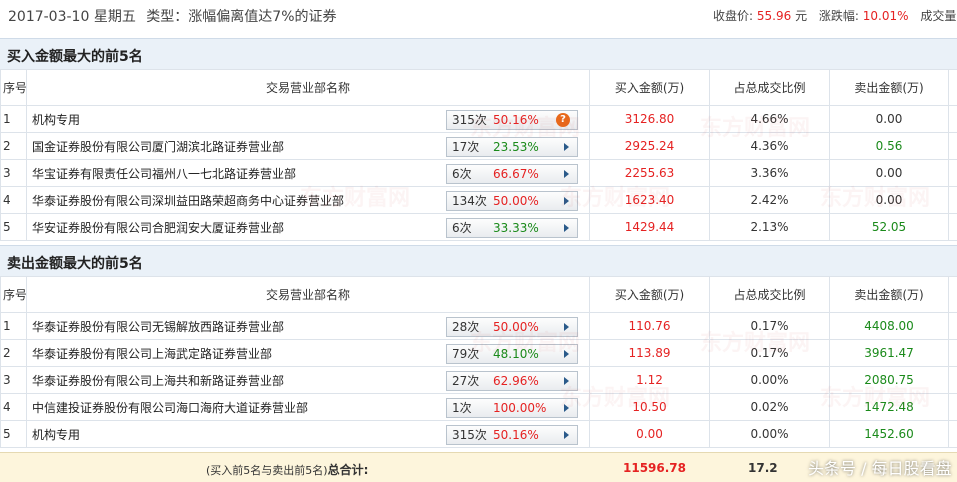 The height and width of the screenshot is (482, 957). What do you see at coordinates (152, 354) in the screenshot?
I see `broker-name-link: 华泰证券股份有限公司上海武定路证券营业部` at bounding box center [152, 354].